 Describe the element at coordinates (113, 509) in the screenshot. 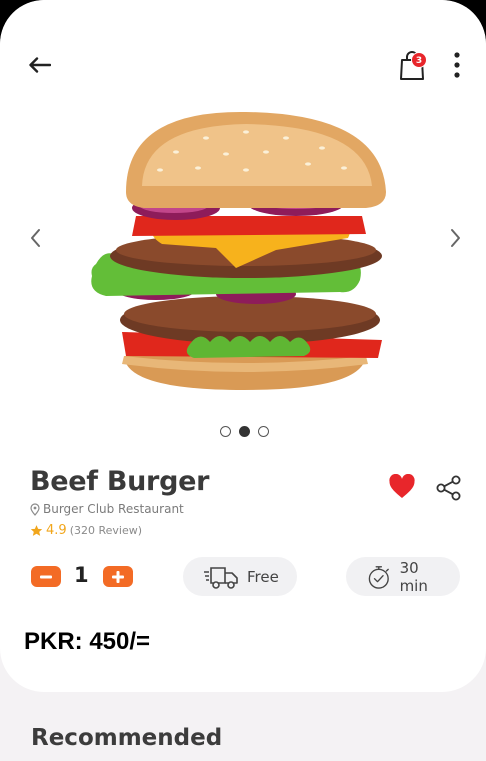

I see `restaurant-name: Burger Club Restaurant` at that location.